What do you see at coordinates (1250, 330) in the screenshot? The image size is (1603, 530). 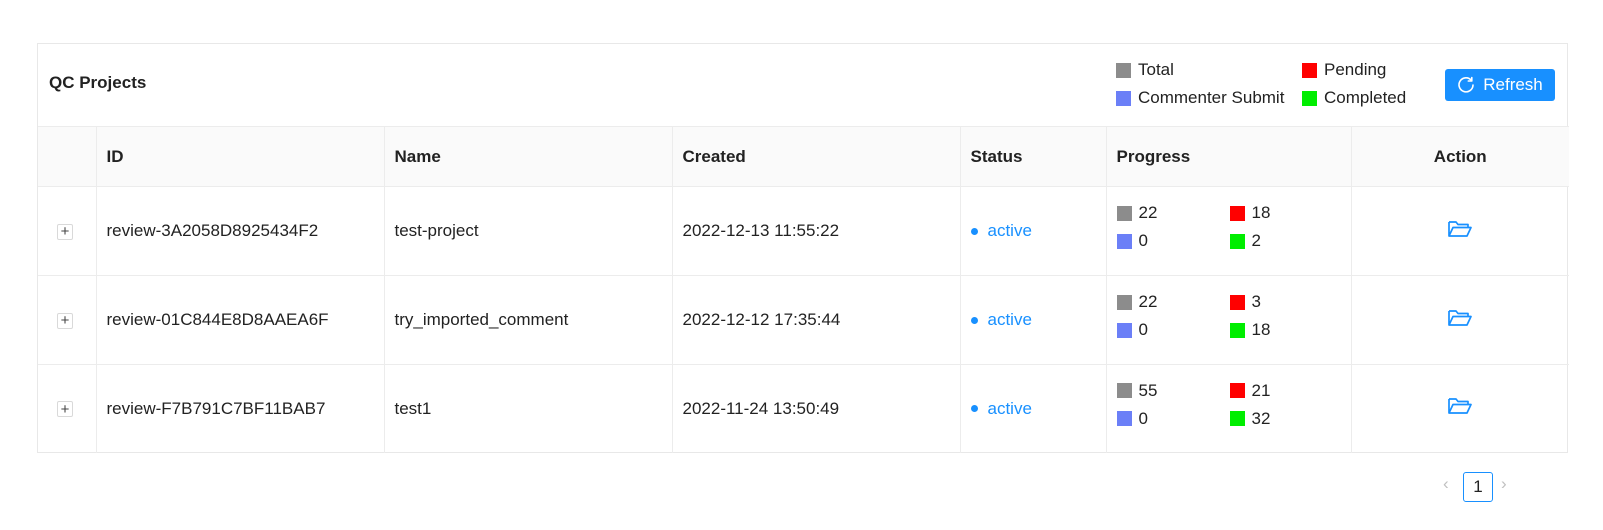 I see `progress-completed: 18` at bounding box center [1250, 330].